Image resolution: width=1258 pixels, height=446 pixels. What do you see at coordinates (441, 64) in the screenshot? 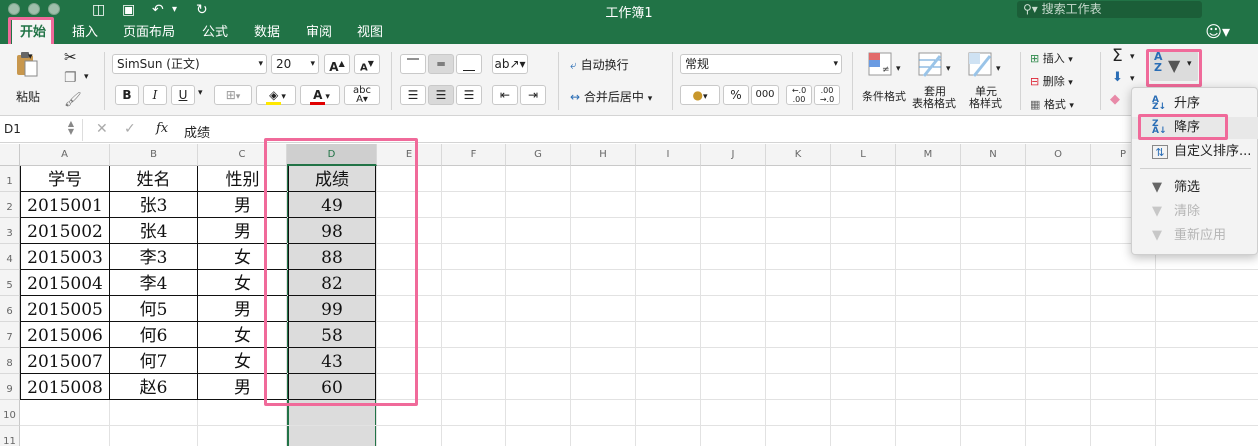
I see `align-middle-button: ═` at bounding box center [441, 64].